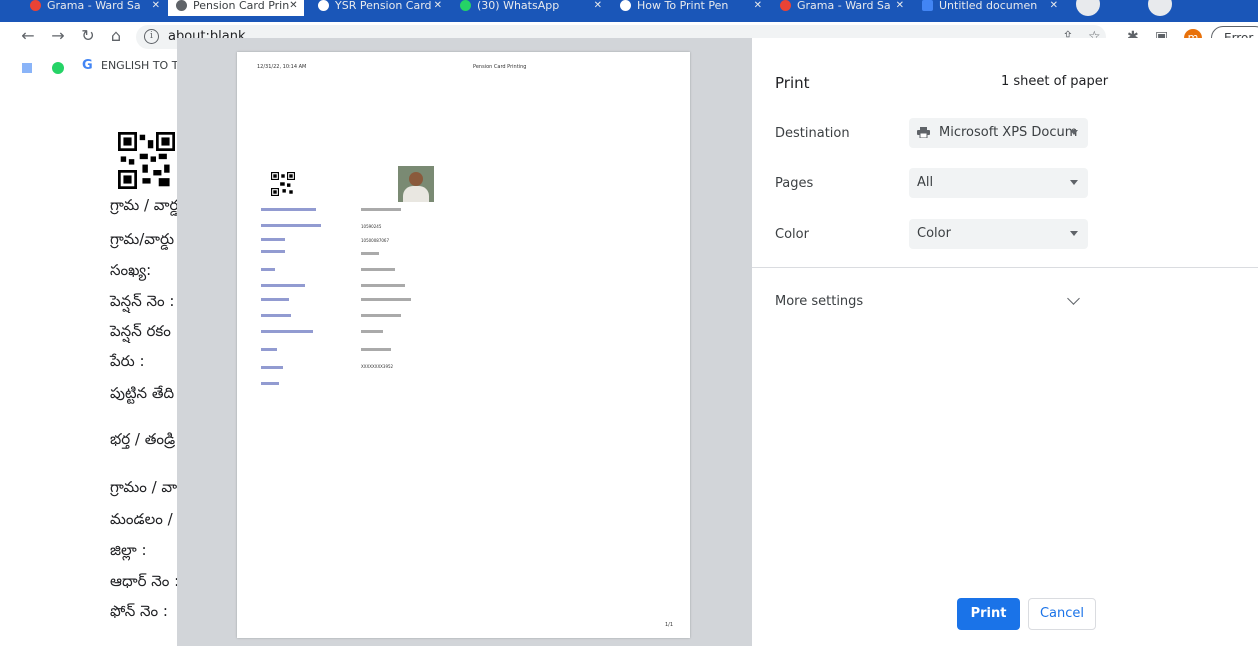 This screenshot has width=1258, height=646. Describe the element at coordinates (142, 239) in the screenshot. I see `village-ward-number-label: గ్రామ/వార్డు` at that location.